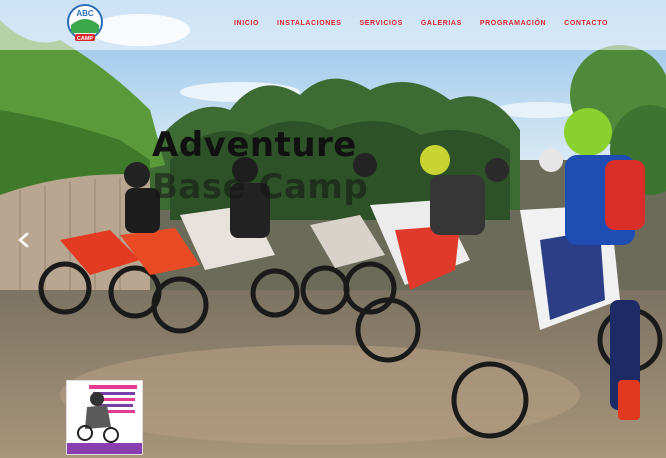  Describe the element at coordinates (332, 166) in the screenshot. I see `hero-title: Adventure Base Camp` at that location.